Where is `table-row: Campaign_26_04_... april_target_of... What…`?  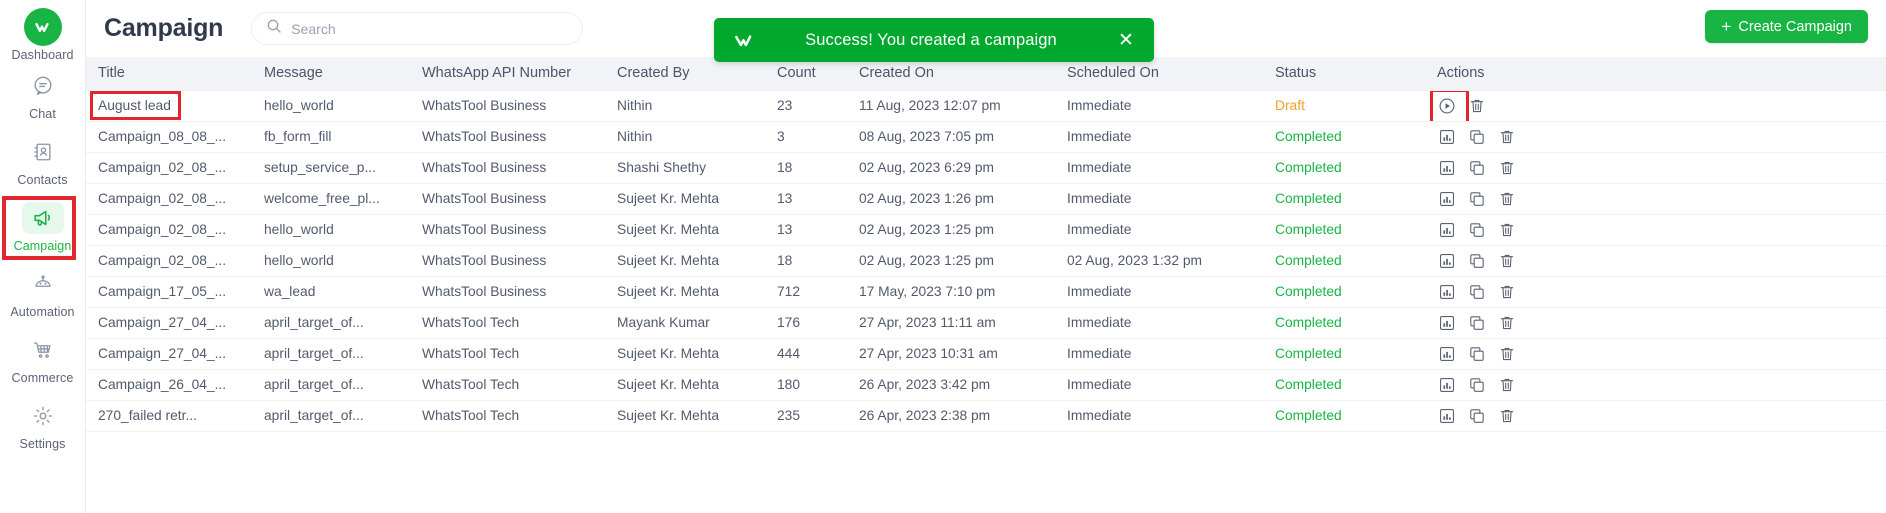 table-row: Campaign_26_04_... april_target_of... What… is located at coordinates (986, 385).